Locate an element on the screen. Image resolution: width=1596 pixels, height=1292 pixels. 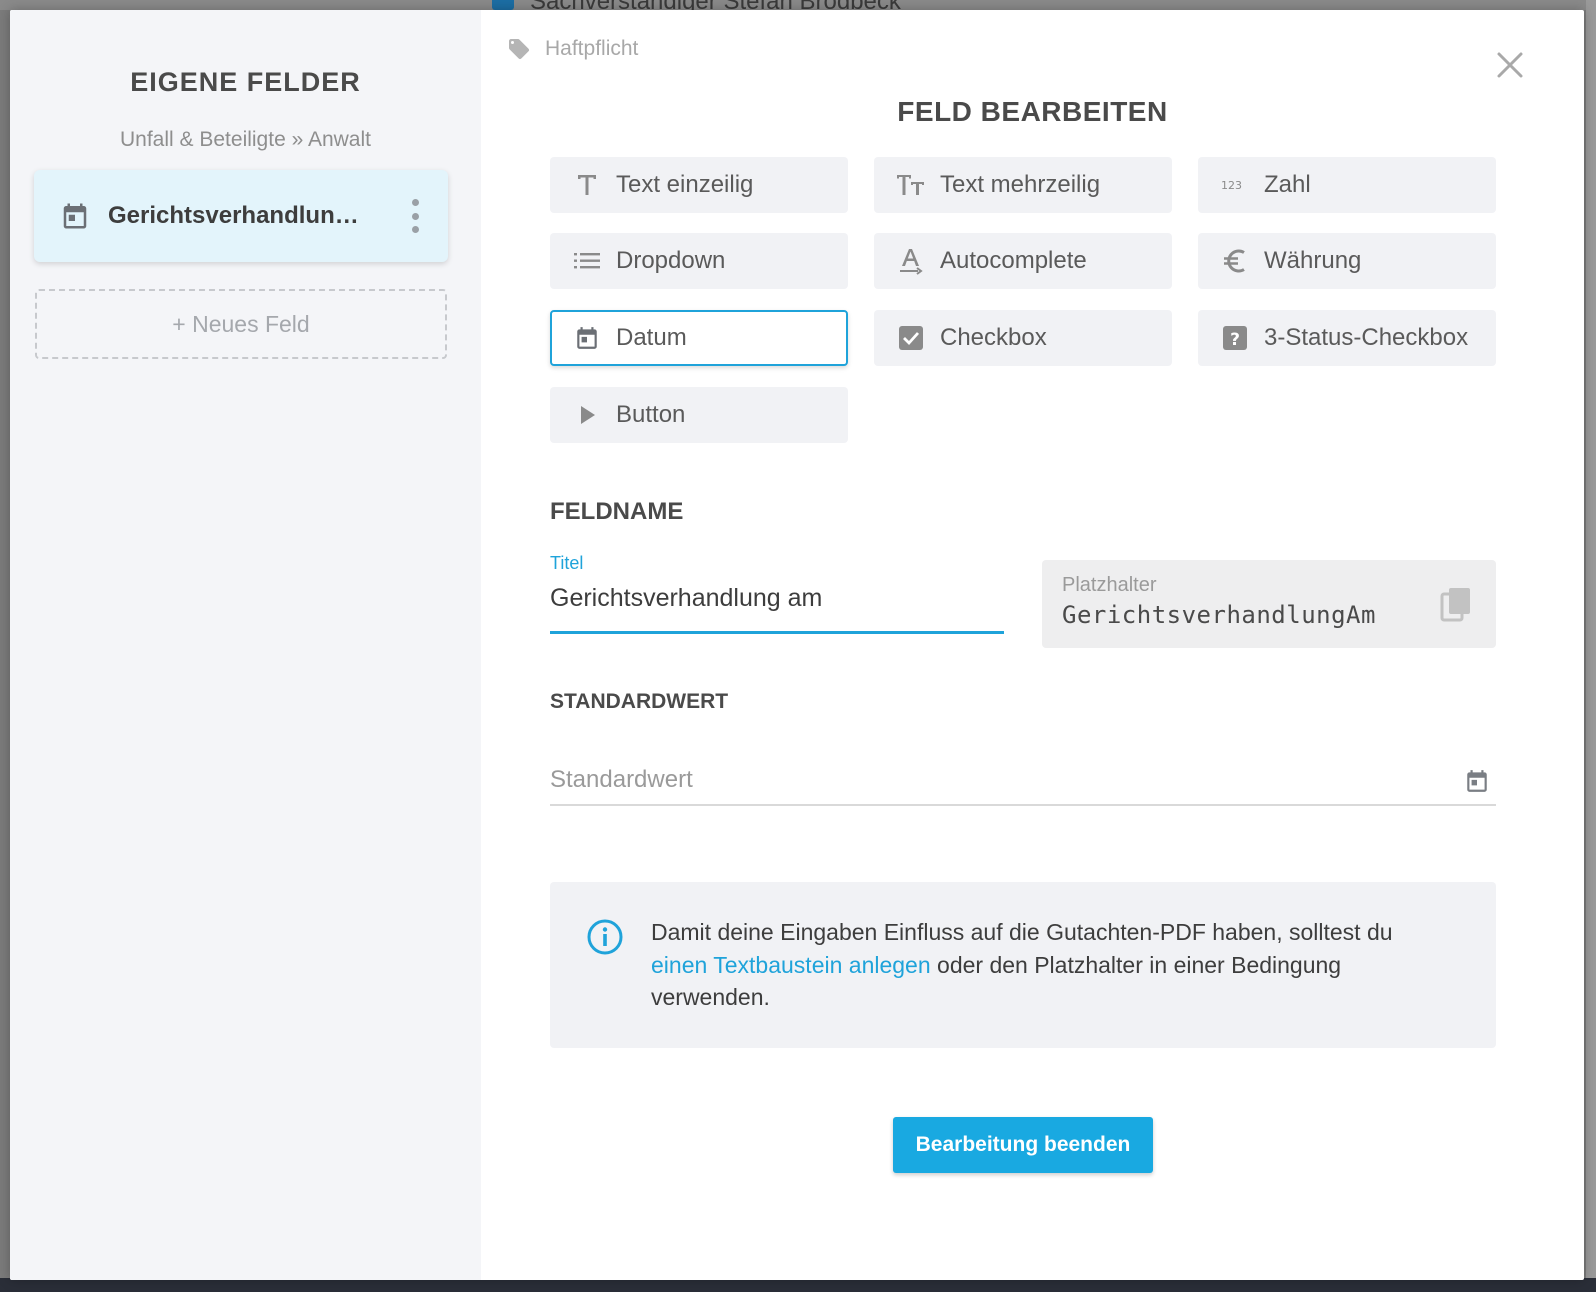
placeholder-box: Platzhalter GerichtsverhandlungAm is located at coordinates (1269, 604).